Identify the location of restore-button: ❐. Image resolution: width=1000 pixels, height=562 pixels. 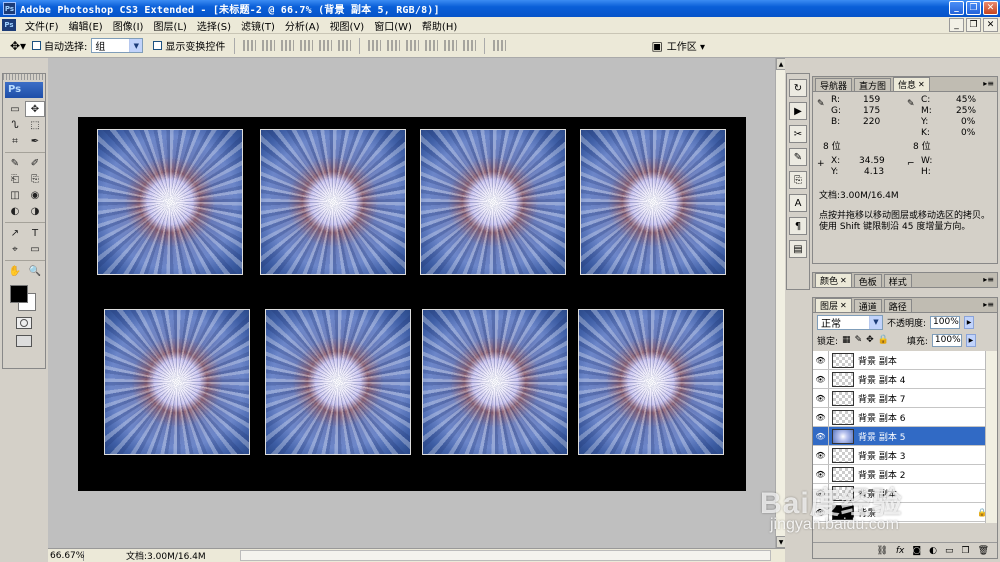
(973, 8).